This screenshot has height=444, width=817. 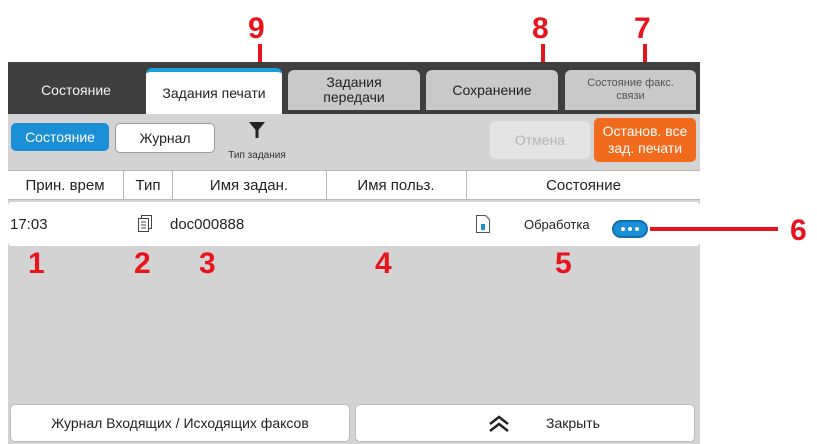 I want to click on callout-2: 2, so click(x=142, y=263).